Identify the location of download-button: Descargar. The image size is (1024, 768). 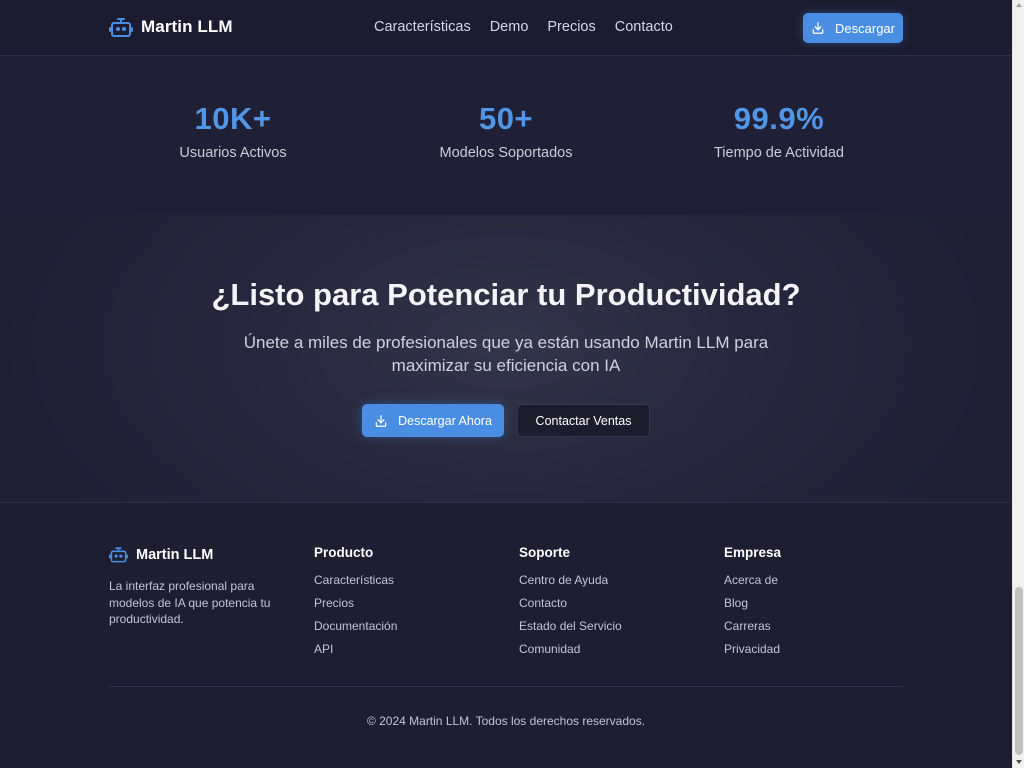
(853, 28).